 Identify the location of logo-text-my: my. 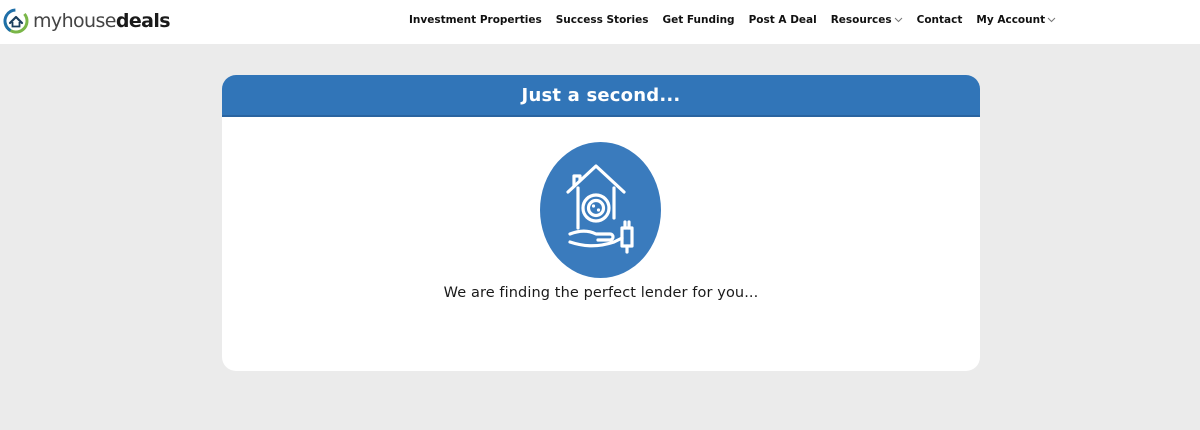
(47, 21).